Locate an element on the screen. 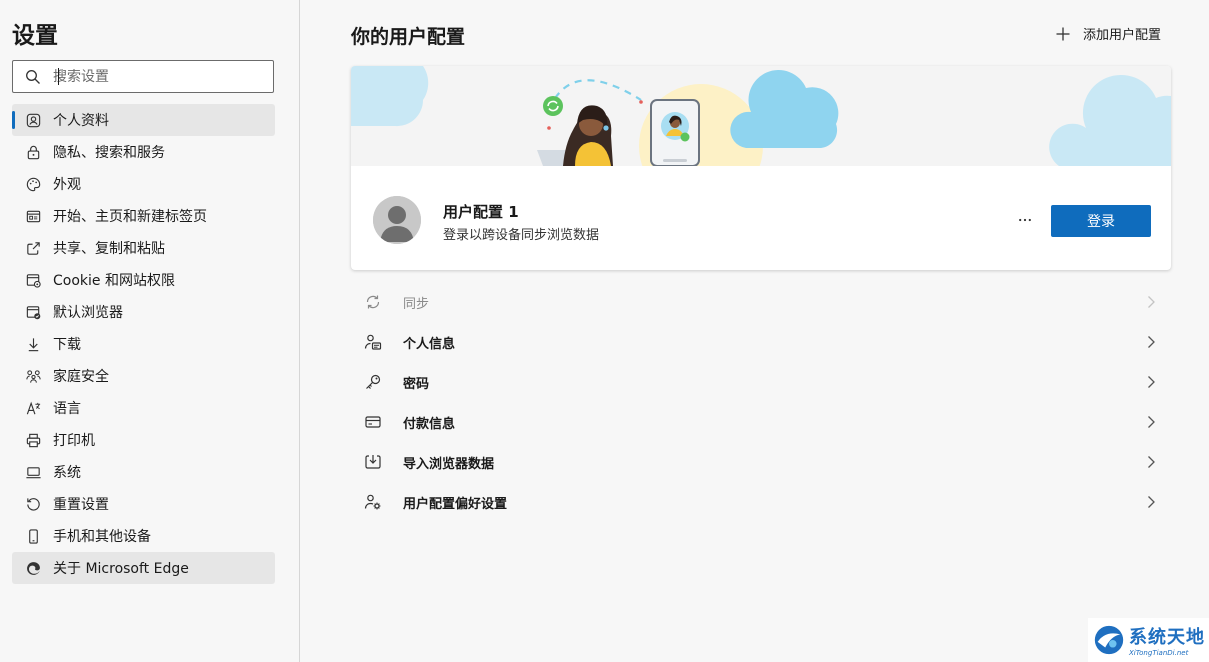 The image size is (1209, 662). search-icon is located at coordinates (33, 77).